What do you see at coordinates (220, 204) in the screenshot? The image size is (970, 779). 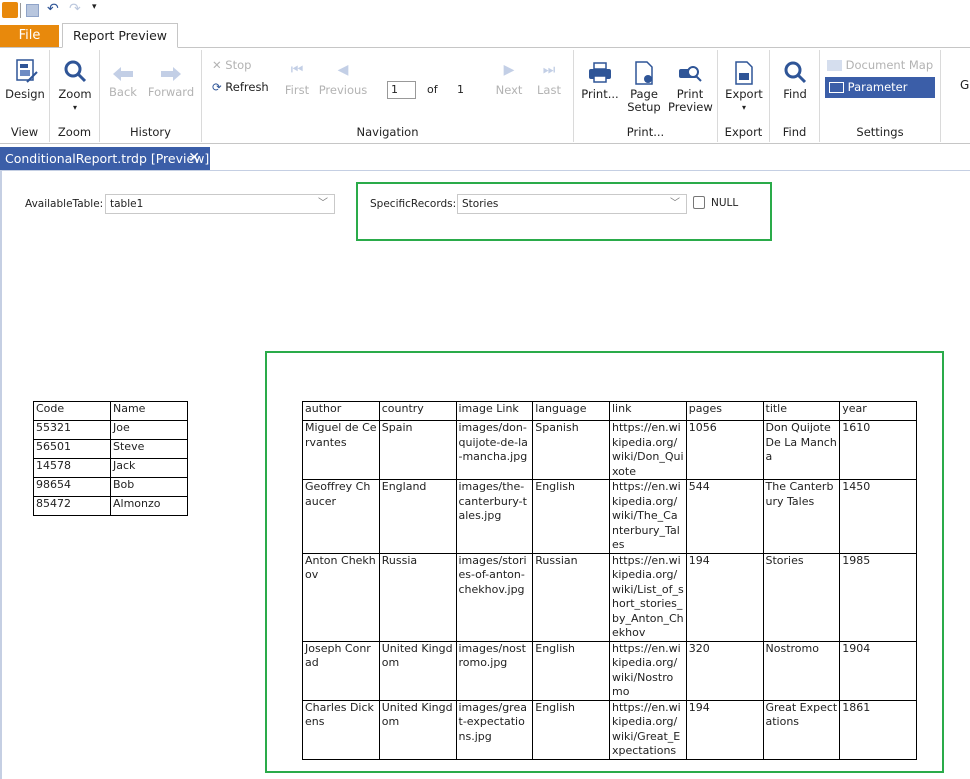 I see `available-table-select: table1 ﹀` at bounding box center [220, 204].